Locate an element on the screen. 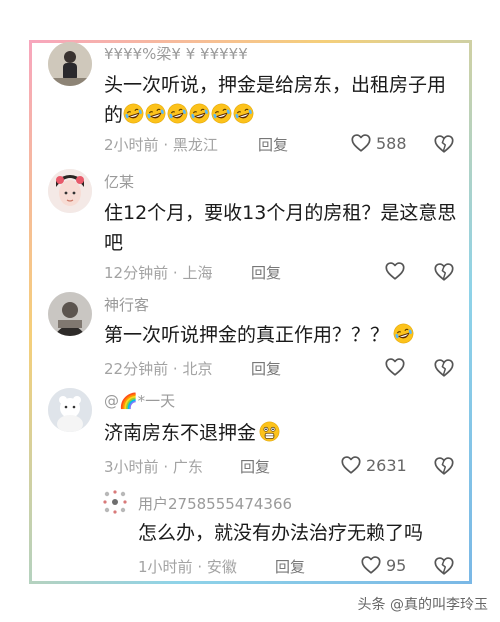 Image resolution: width=500 pixels, height=622 pixels. comment-meta: 2小时前 · 黑龙江 is located at coordinates (161, 144).